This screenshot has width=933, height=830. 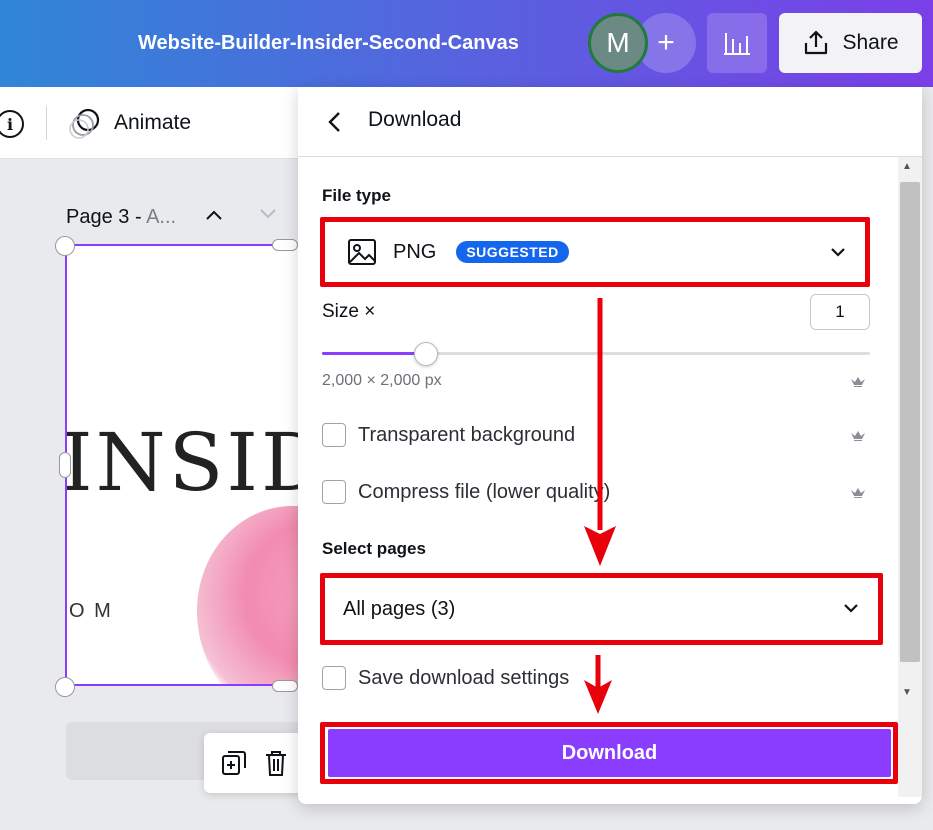 I want to click on compress-file-checkbox, so click(x=334, y=492).